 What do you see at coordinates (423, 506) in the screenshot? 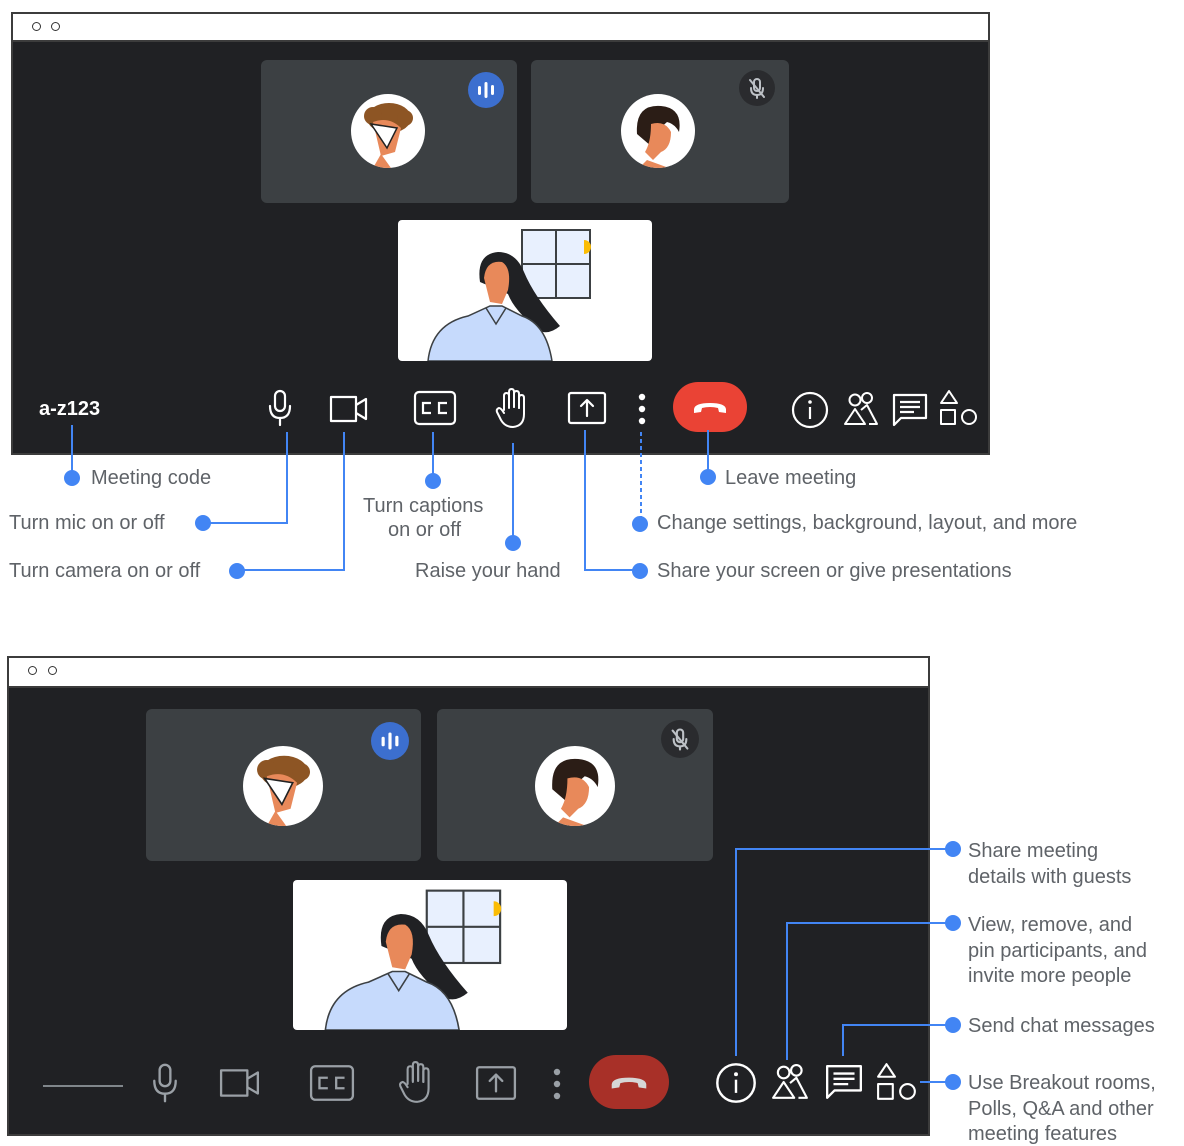
I see `label-captions-line1: Turn captions` at bounding box center [423, 506].